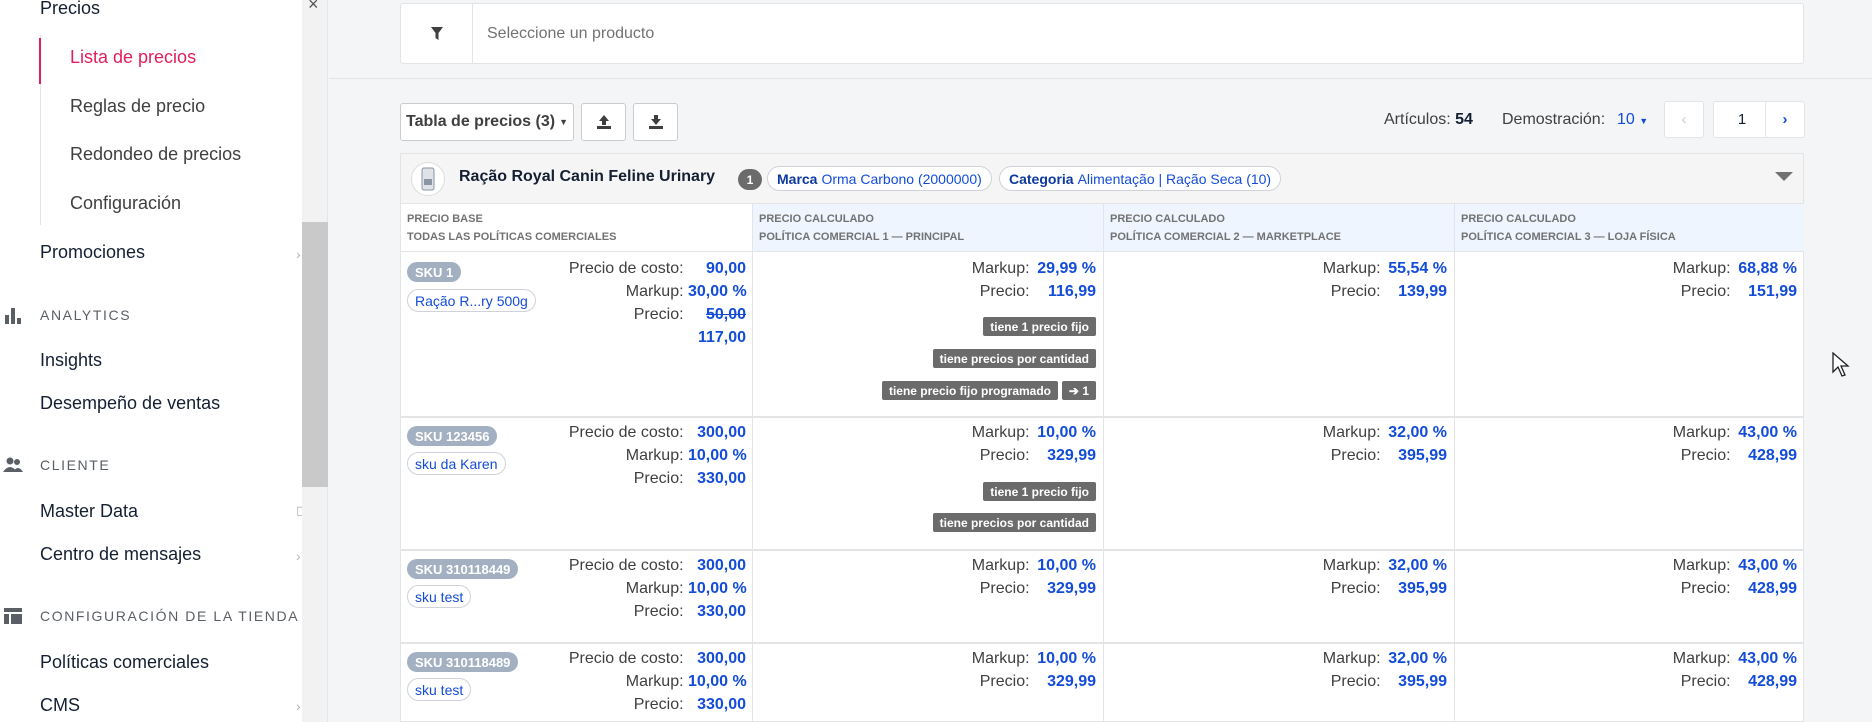 This screenshot has height=722, width=1872. Describe the element at coordinates (1174, 178) in the screenshot. I see `category-value: Alimentação | Ração Seca (10)` at that location.